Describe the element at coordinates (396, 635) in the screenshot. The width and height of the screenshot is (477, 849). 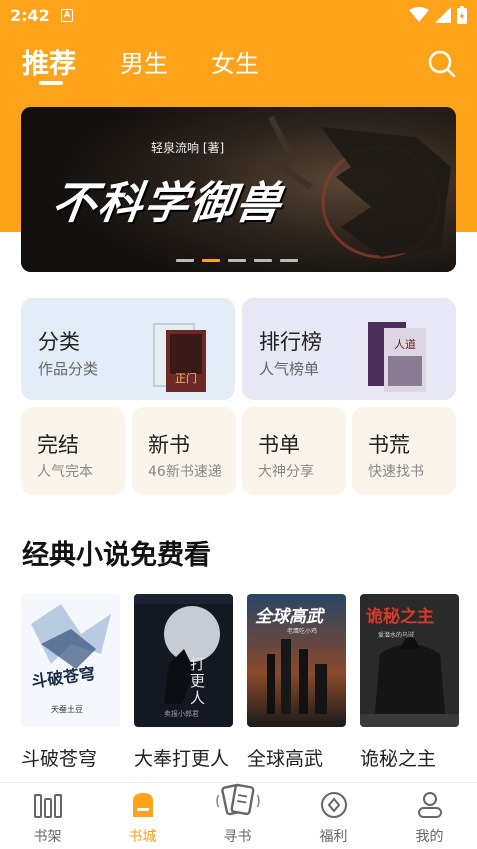
I see `cover-author: 爱潜水的乌贼` at that location.